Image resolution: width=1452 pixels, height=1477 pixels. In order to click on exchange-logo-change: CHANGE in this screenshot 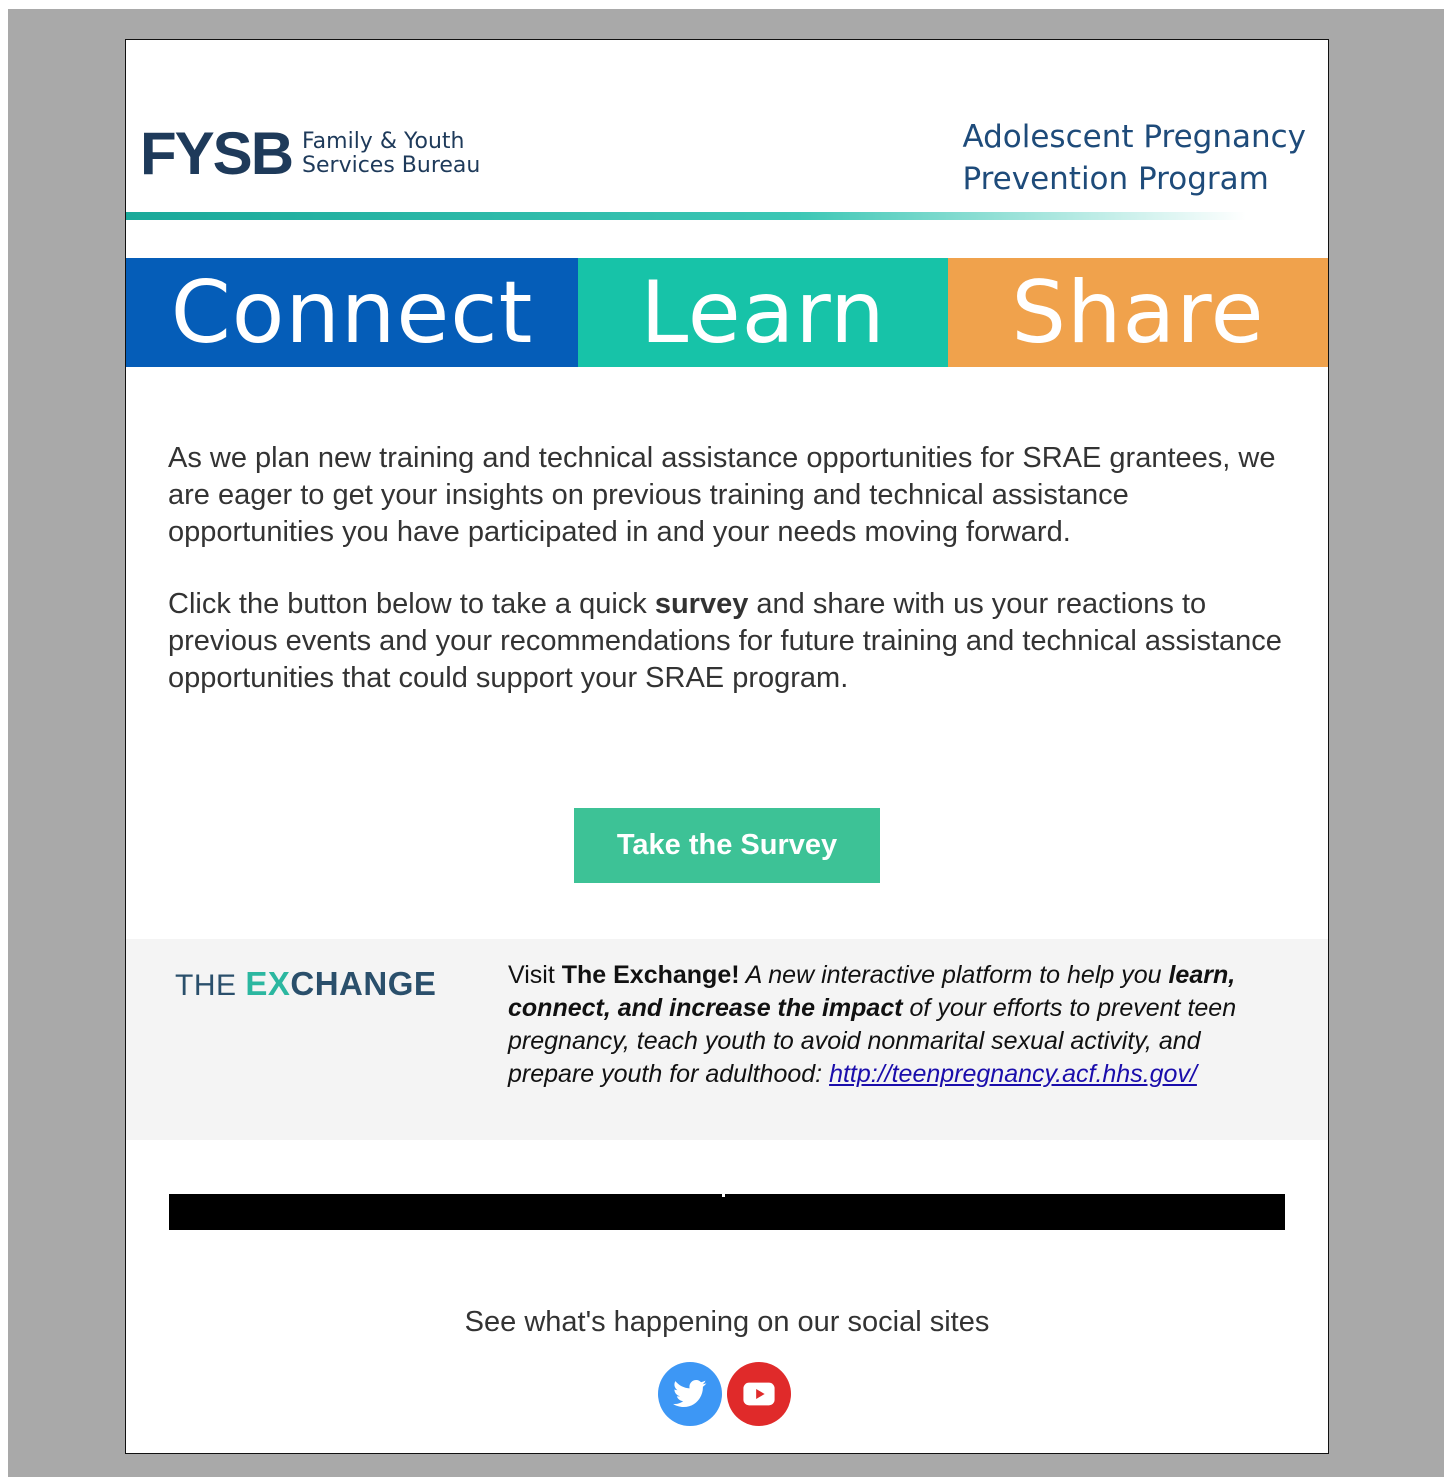, I will do `click(363, 983)`.